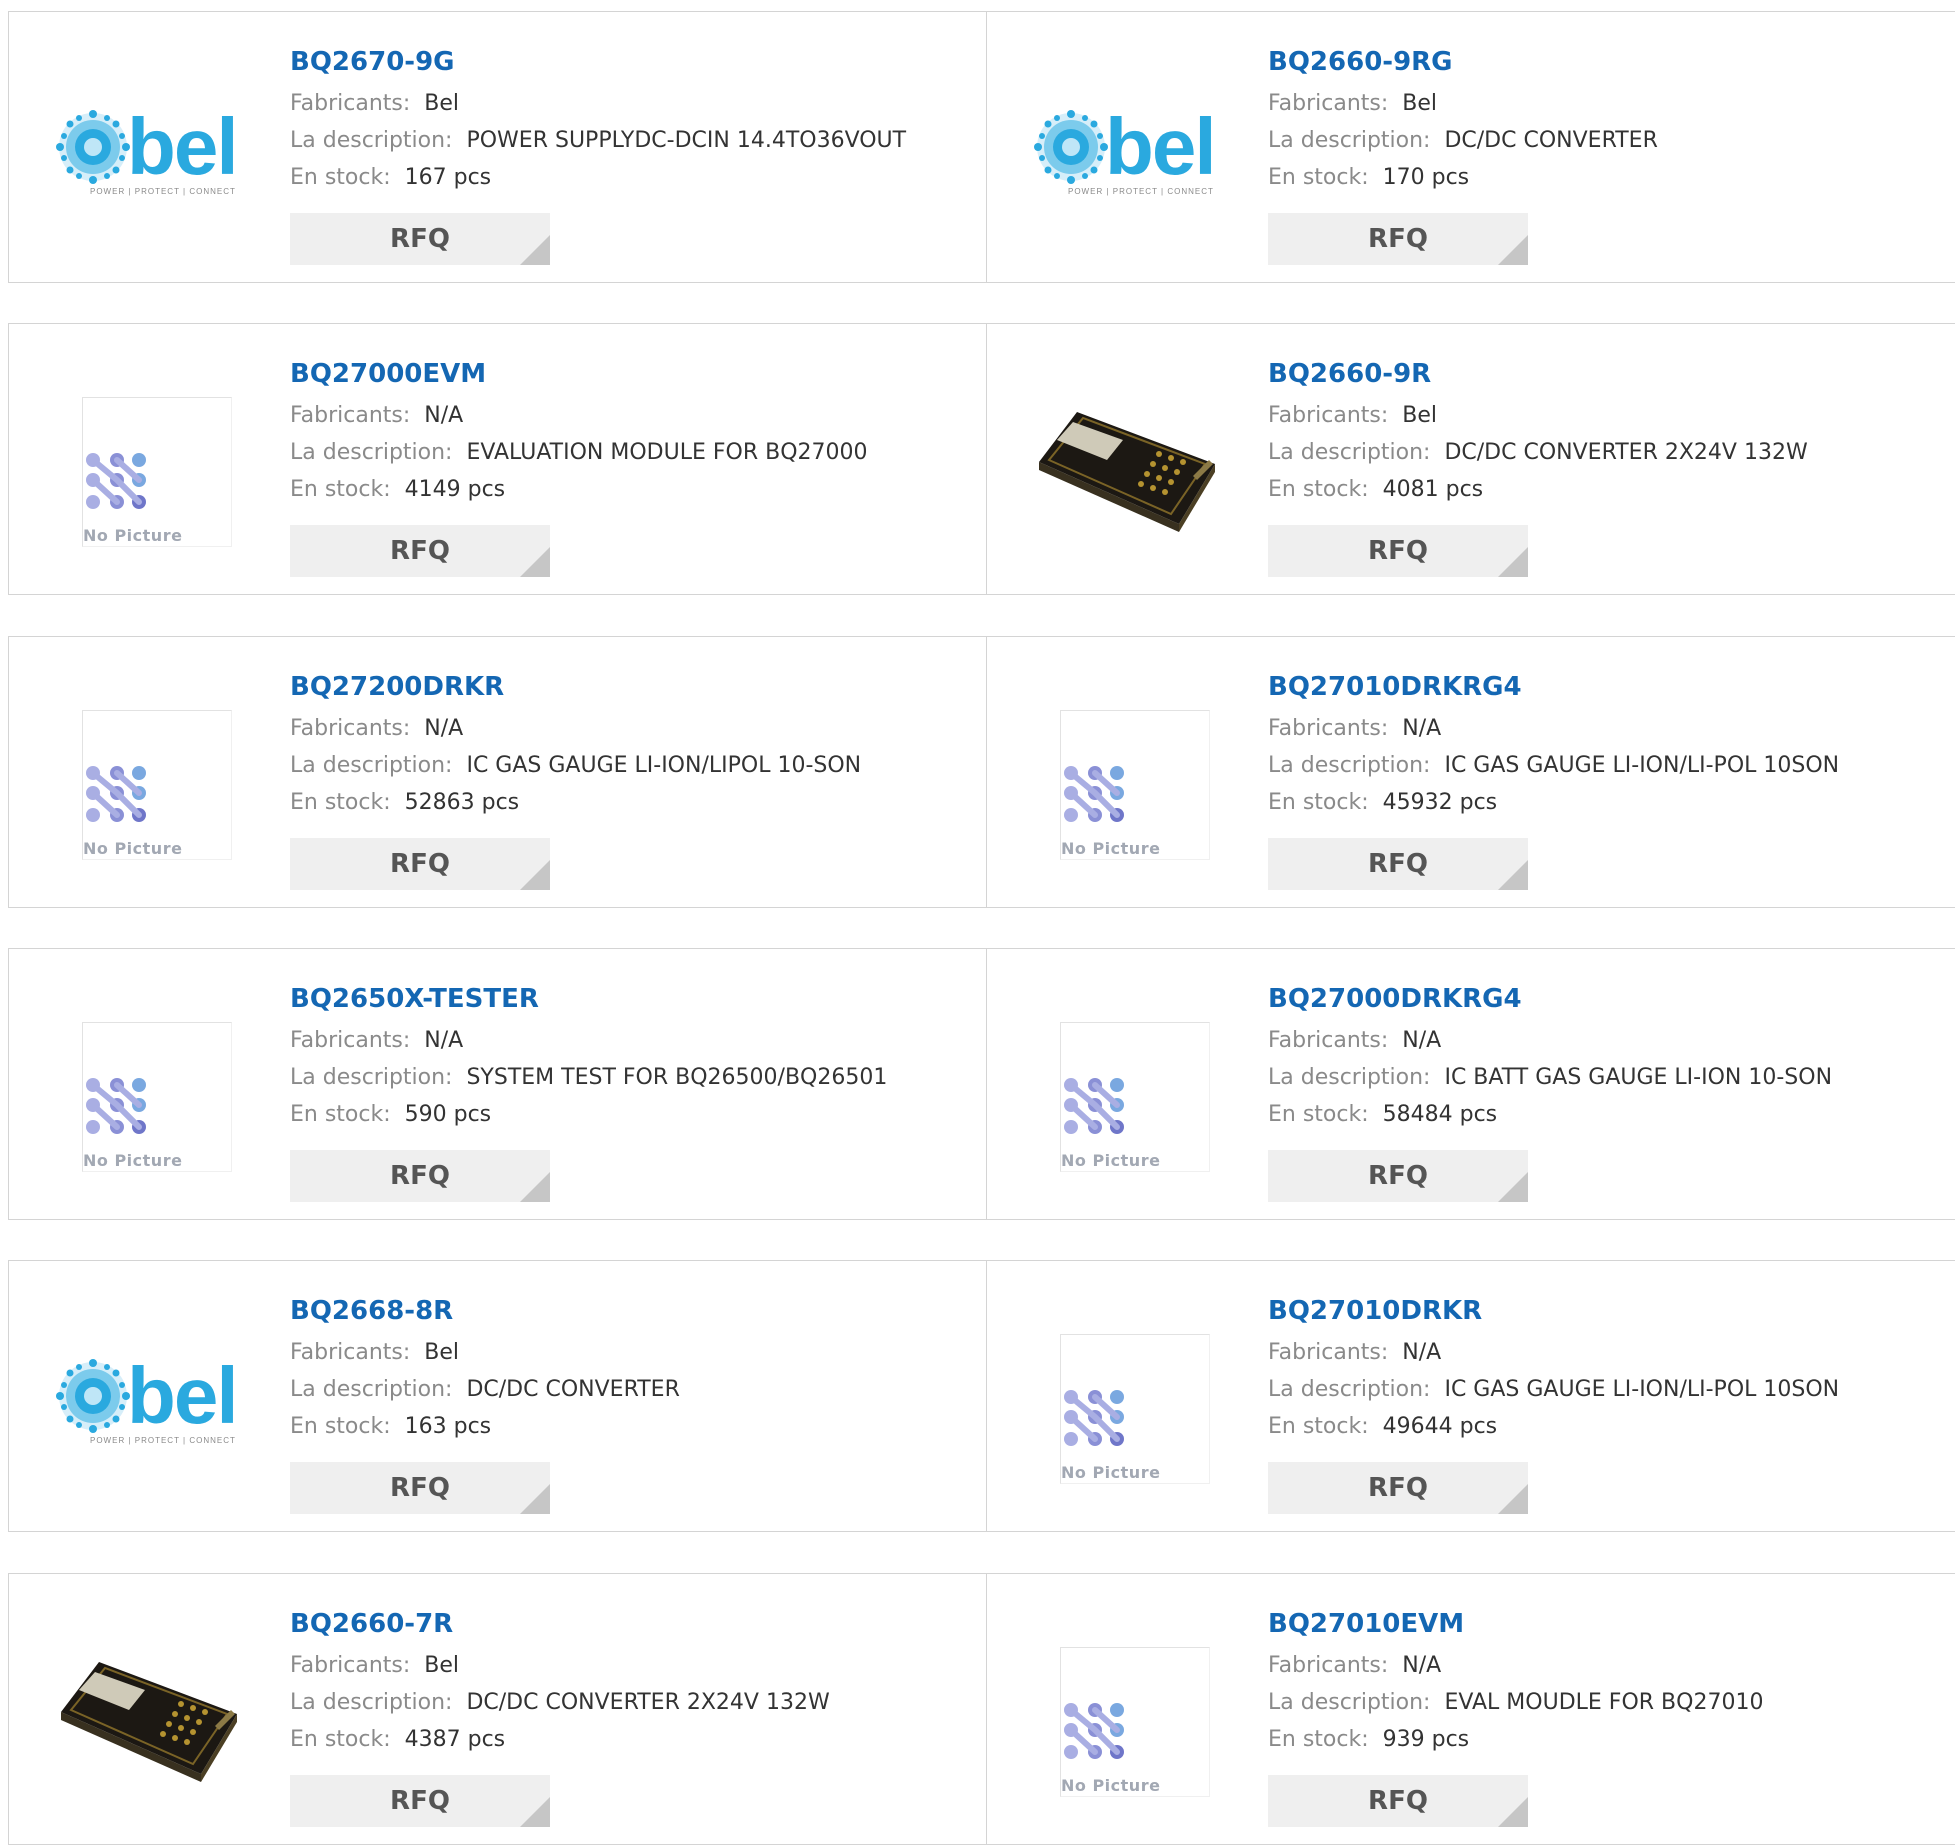 This screenshot has height=1847, width=1955. What do you see at coordinates (1608, 1117) in the screenshot?
I see `stock-row: En stock: 58484 pcs` at bounding box center [1608, 1117].